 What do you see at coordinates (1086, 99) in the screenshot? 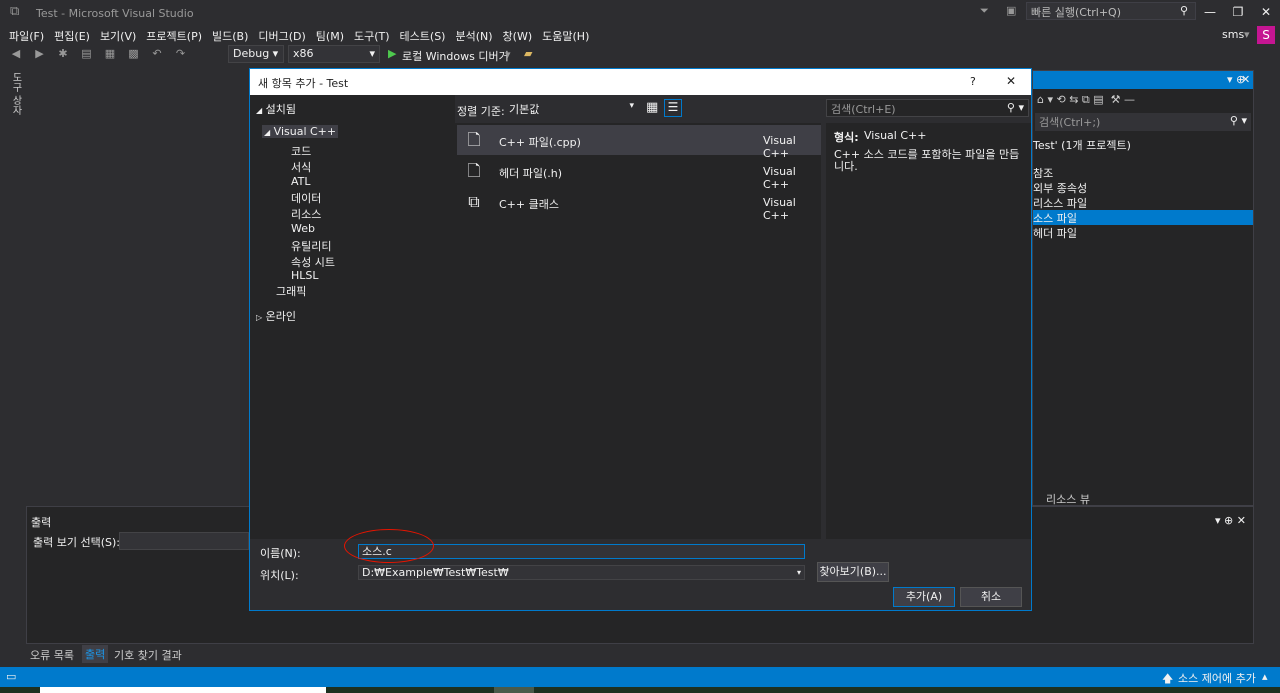
I see `solution-toolbar: ⌂ ▾ ⟲ ⇆ ⧉ ▤ ⚒ —` at bounding box center [1086, 99].